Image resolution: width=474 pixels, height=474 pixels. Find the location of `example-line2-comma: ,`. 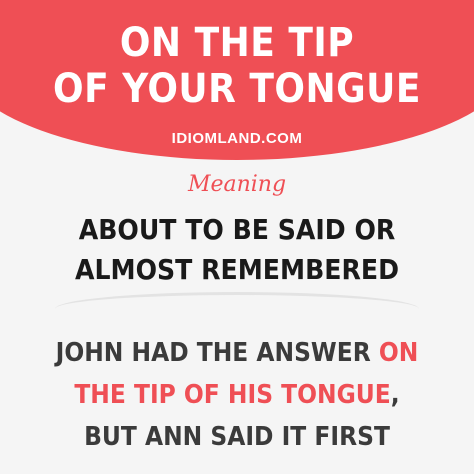

example-line2-comma: , is located at coordinates (395, 395).